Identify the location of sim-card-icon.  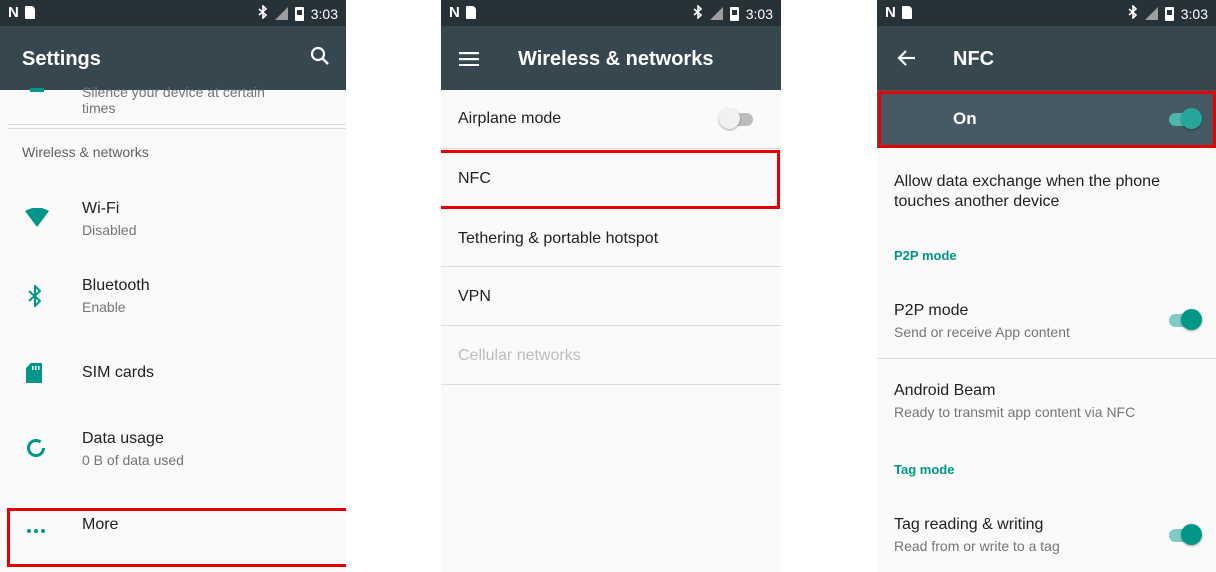
(34, 375).